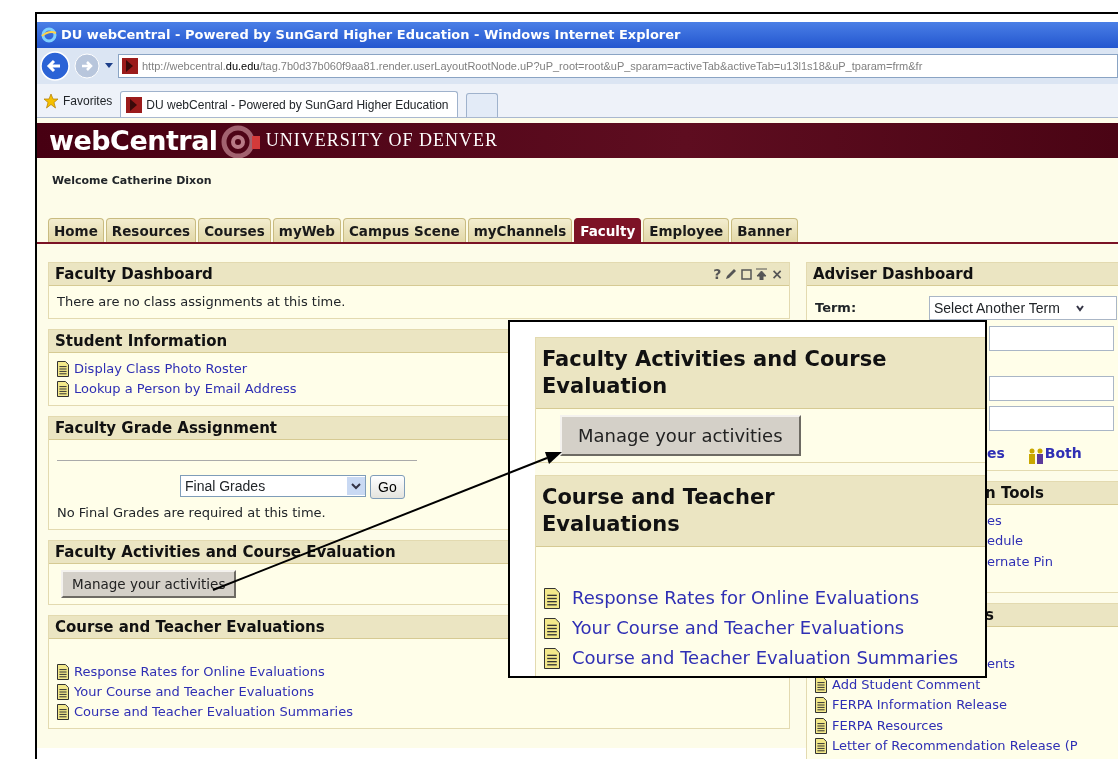 The height and width of the screenshot is (759, 1118). What do you see at coordinates (747, 274) in the screenshot?
I see `maximize-icon` at bounding box center [747, 274].